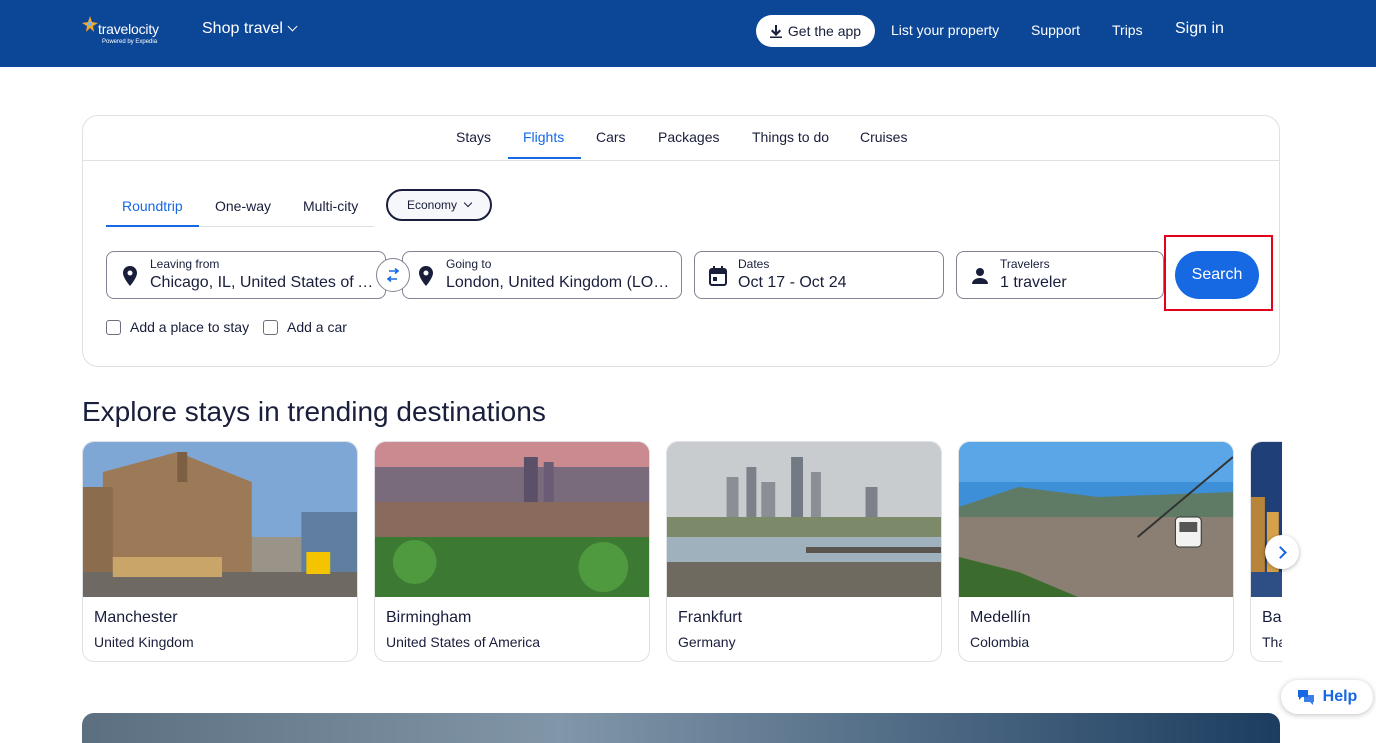 The width and height of the screenshot is (1376, 743). I want to click on shop-travel-label: Shop travel, so click(242, 28).